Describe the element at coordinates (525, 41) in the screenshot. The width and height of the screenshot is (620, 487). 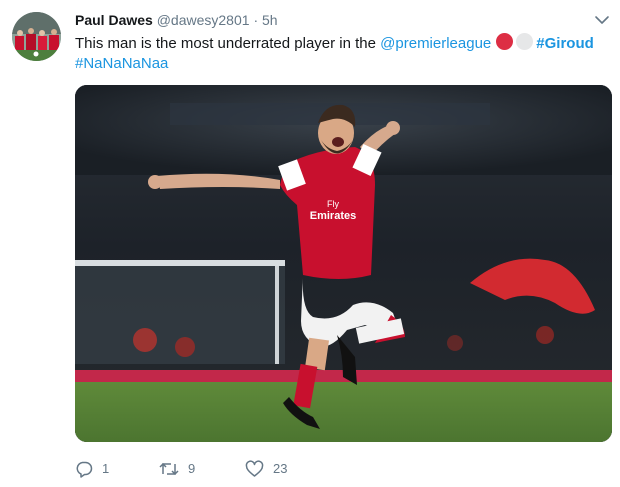
I see `white-circle-emoji` at that location.